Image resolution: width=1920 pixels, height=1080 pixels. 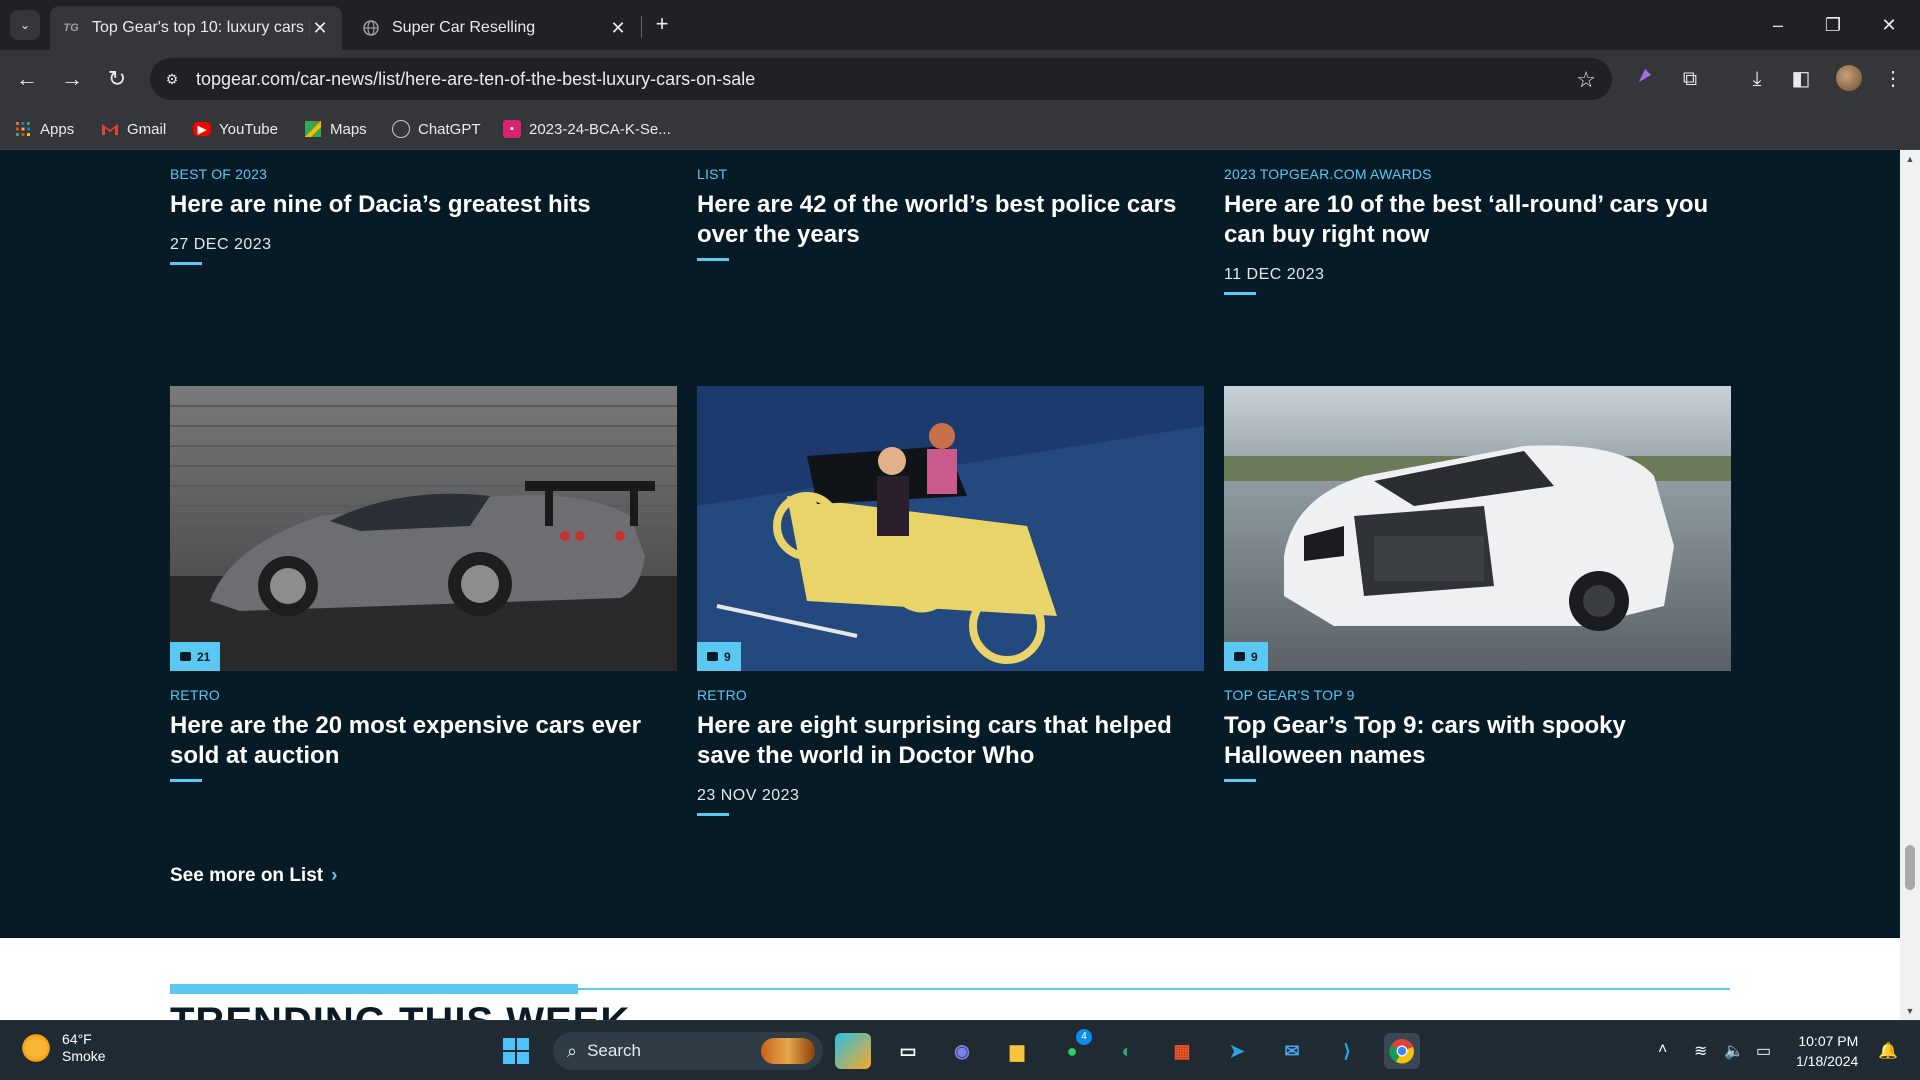 I want to click on search-label: Search, so click(x=614, y=1050).